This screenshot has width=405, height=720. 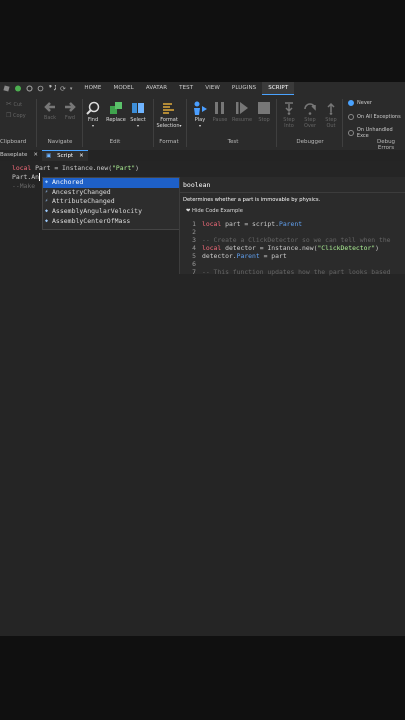 What do you see at coordinates (116, 108) in the screenshot?
I see `replace-icon` at bounding box center [116, 108].